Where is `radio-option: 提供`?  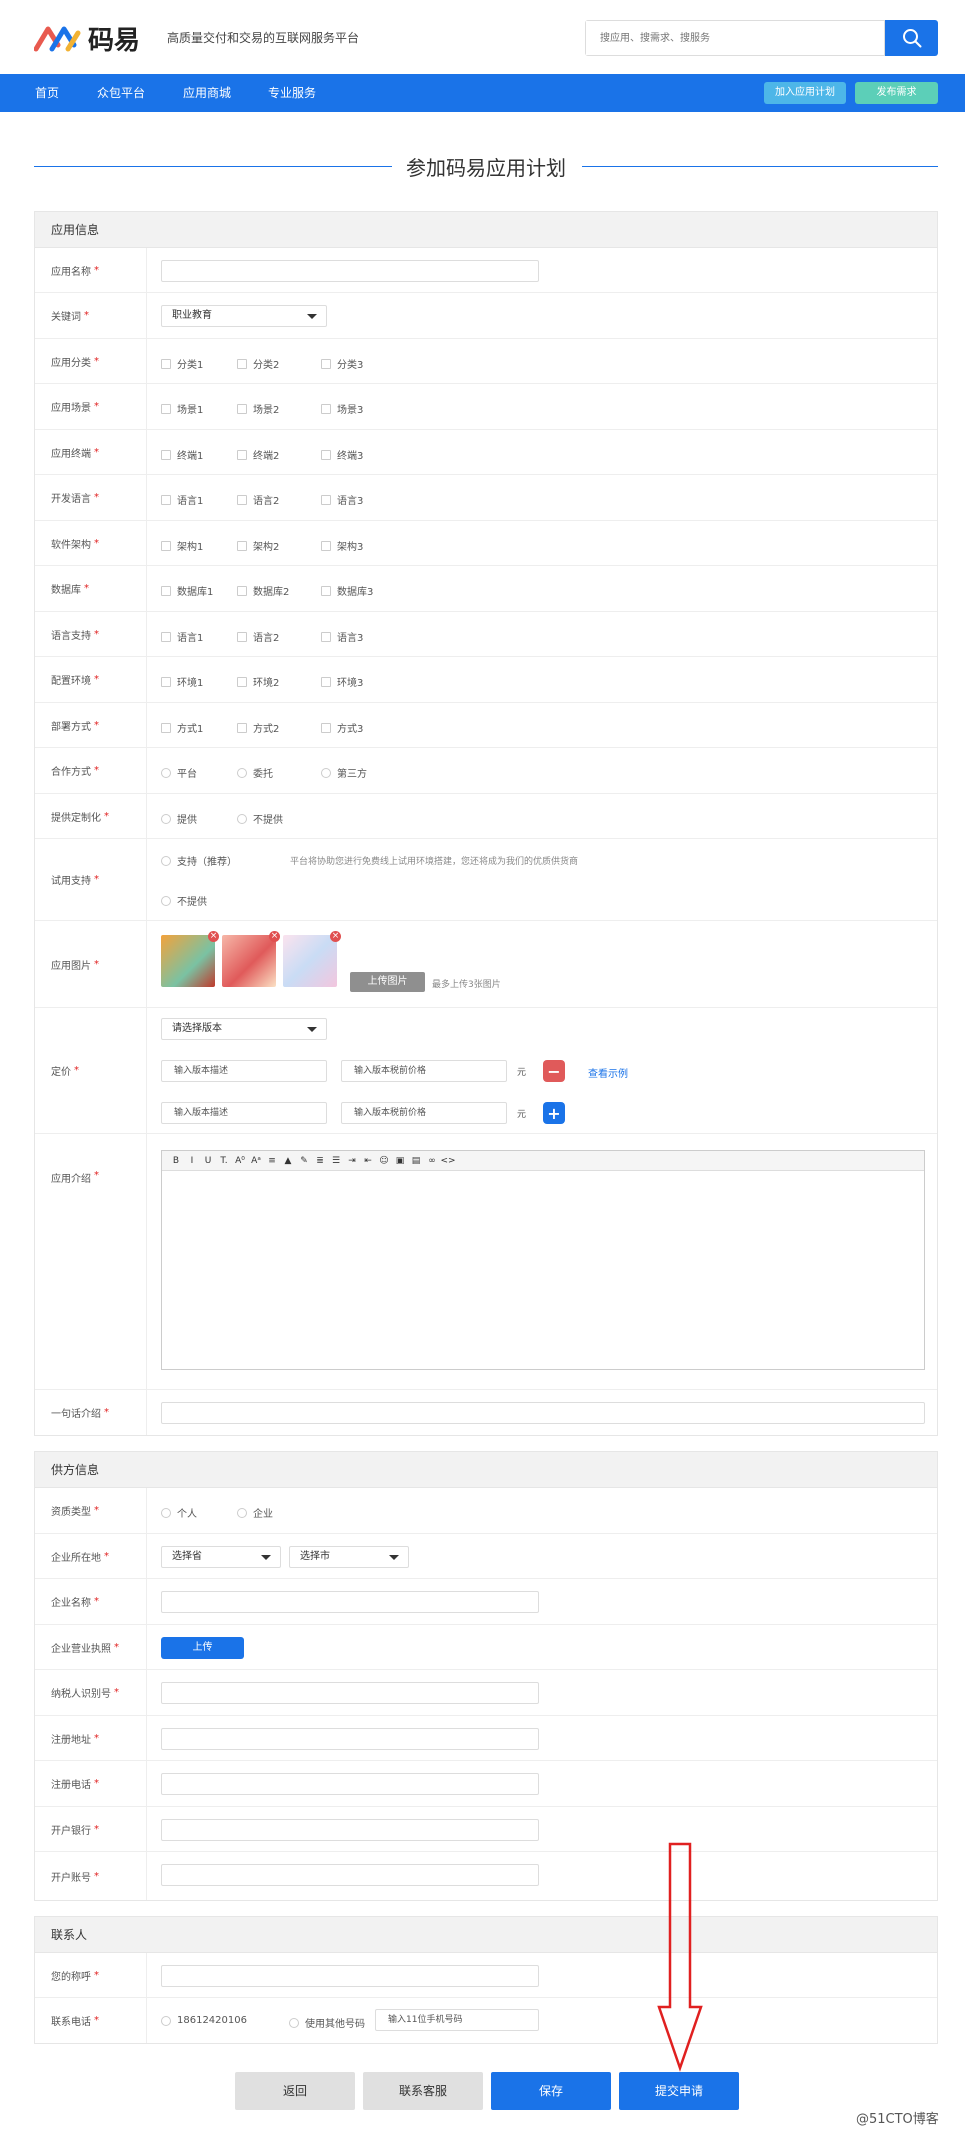 radio-option: 提供 is located at coordinates (179, 818).